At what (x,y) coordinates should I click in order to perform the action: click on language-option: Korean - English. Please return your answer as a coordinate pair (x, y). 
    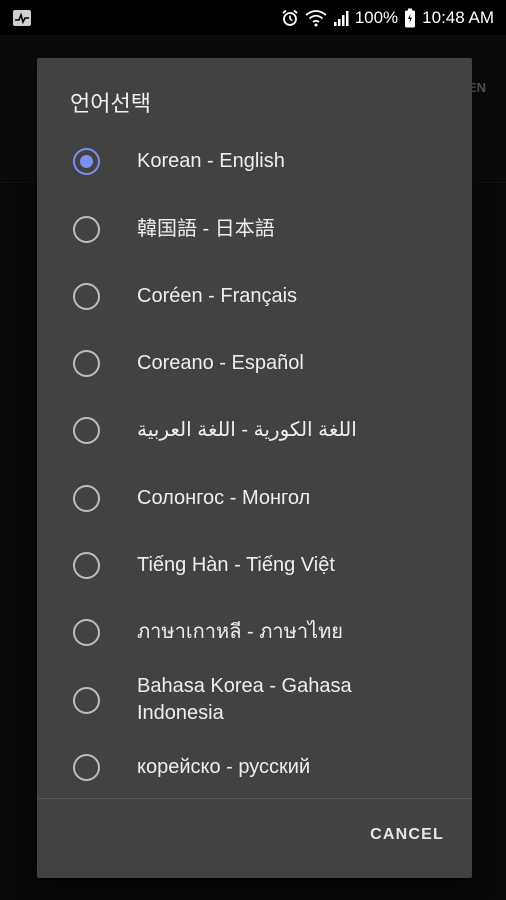
    Looking at the image, I should click on (254, 161).